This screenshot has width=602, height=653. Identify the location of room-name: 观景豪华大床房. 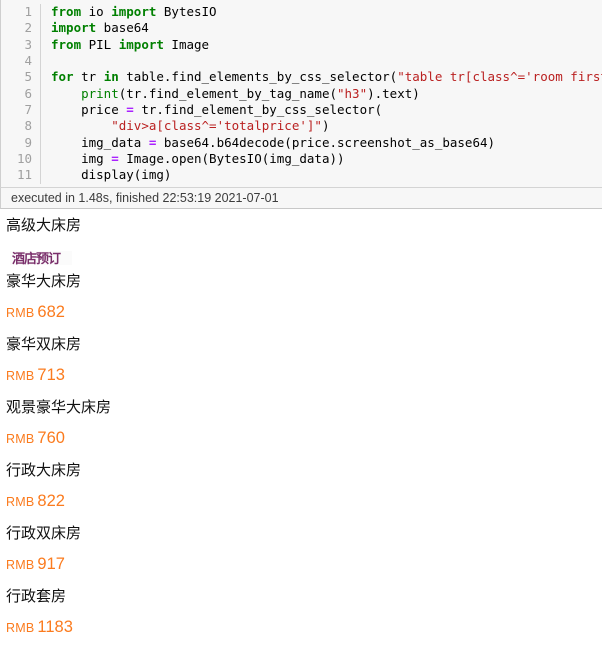
(59, 406).